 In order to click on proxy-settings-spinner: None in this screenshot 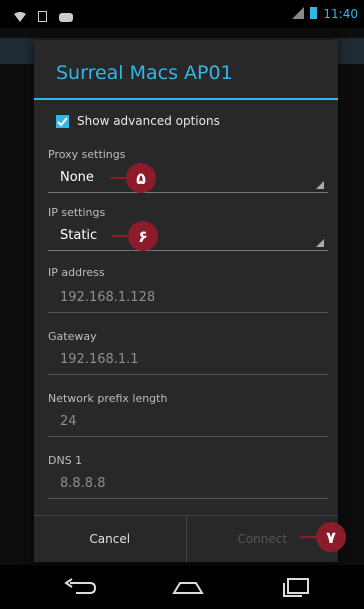, I will do `click(188, 179)`.